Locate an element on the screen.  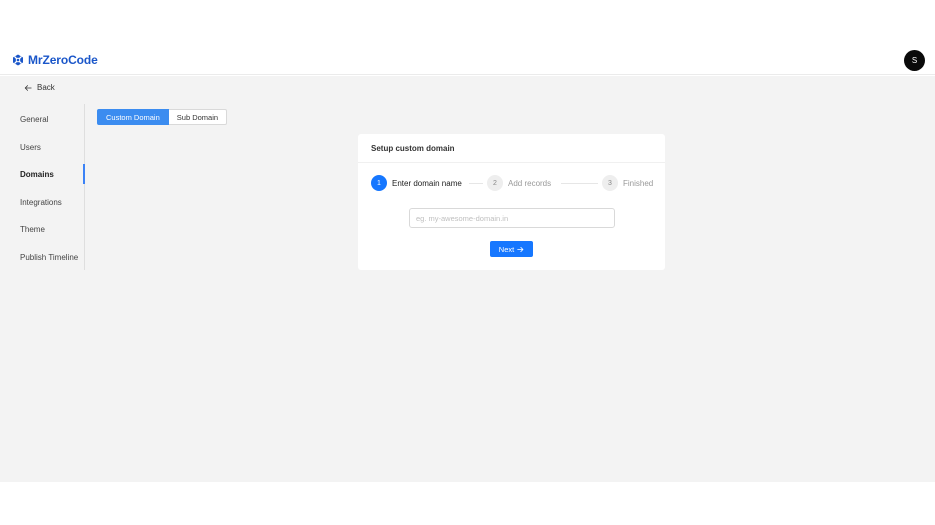
top-bar: MrZeroCode S is located at coordinates (467, 37).